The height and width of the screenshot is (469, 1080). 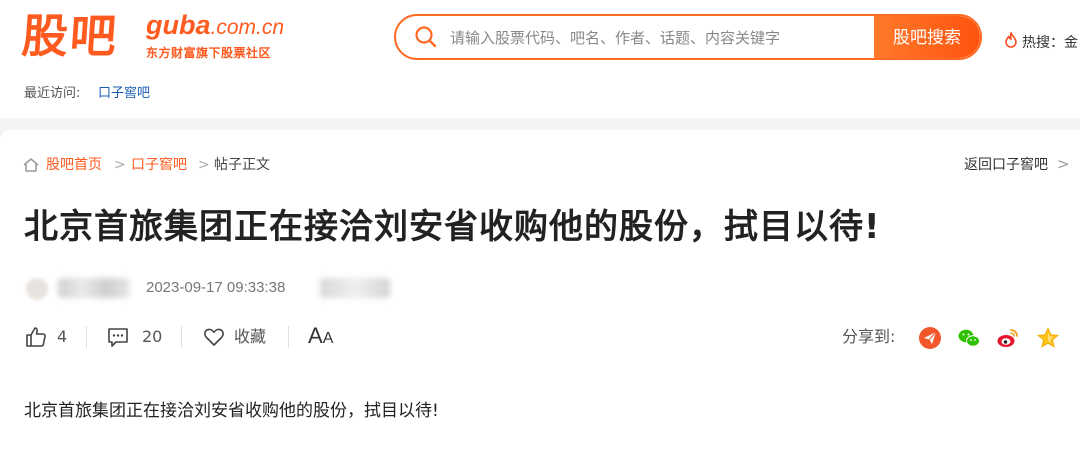 What do you see at coordinates (118, 337) in the screenshot?
I see `comment-icon` at bounding box center [118, 337].